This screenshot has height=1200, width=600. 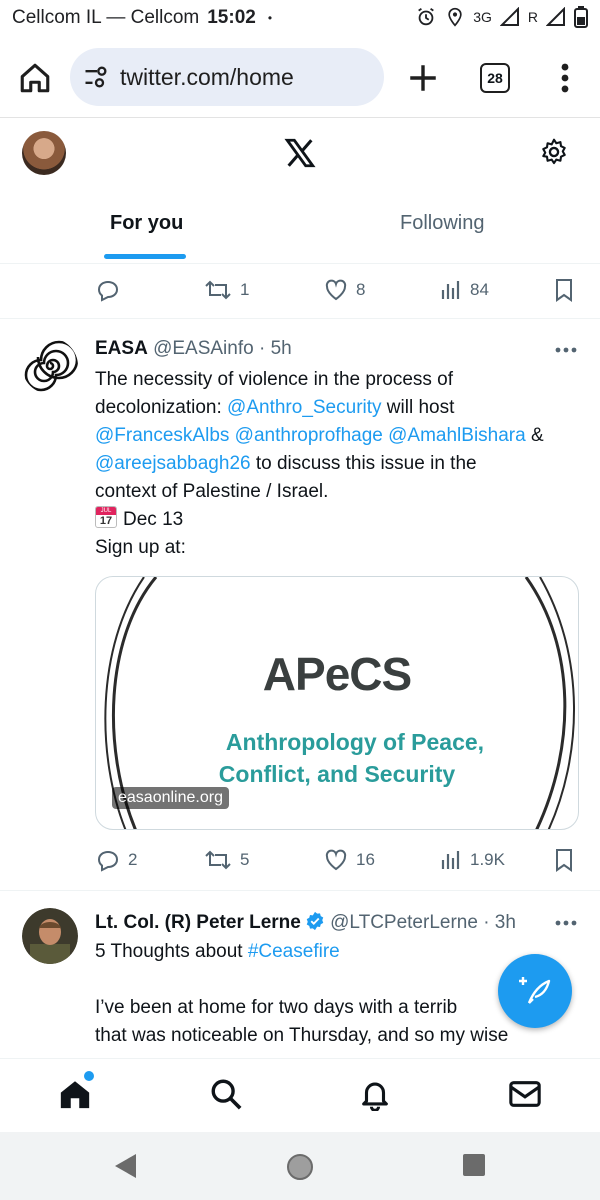 What do you see at coordinates (125, 1166) in the screenshot?
I see `back-icon` at bounding box center [125, 1166].